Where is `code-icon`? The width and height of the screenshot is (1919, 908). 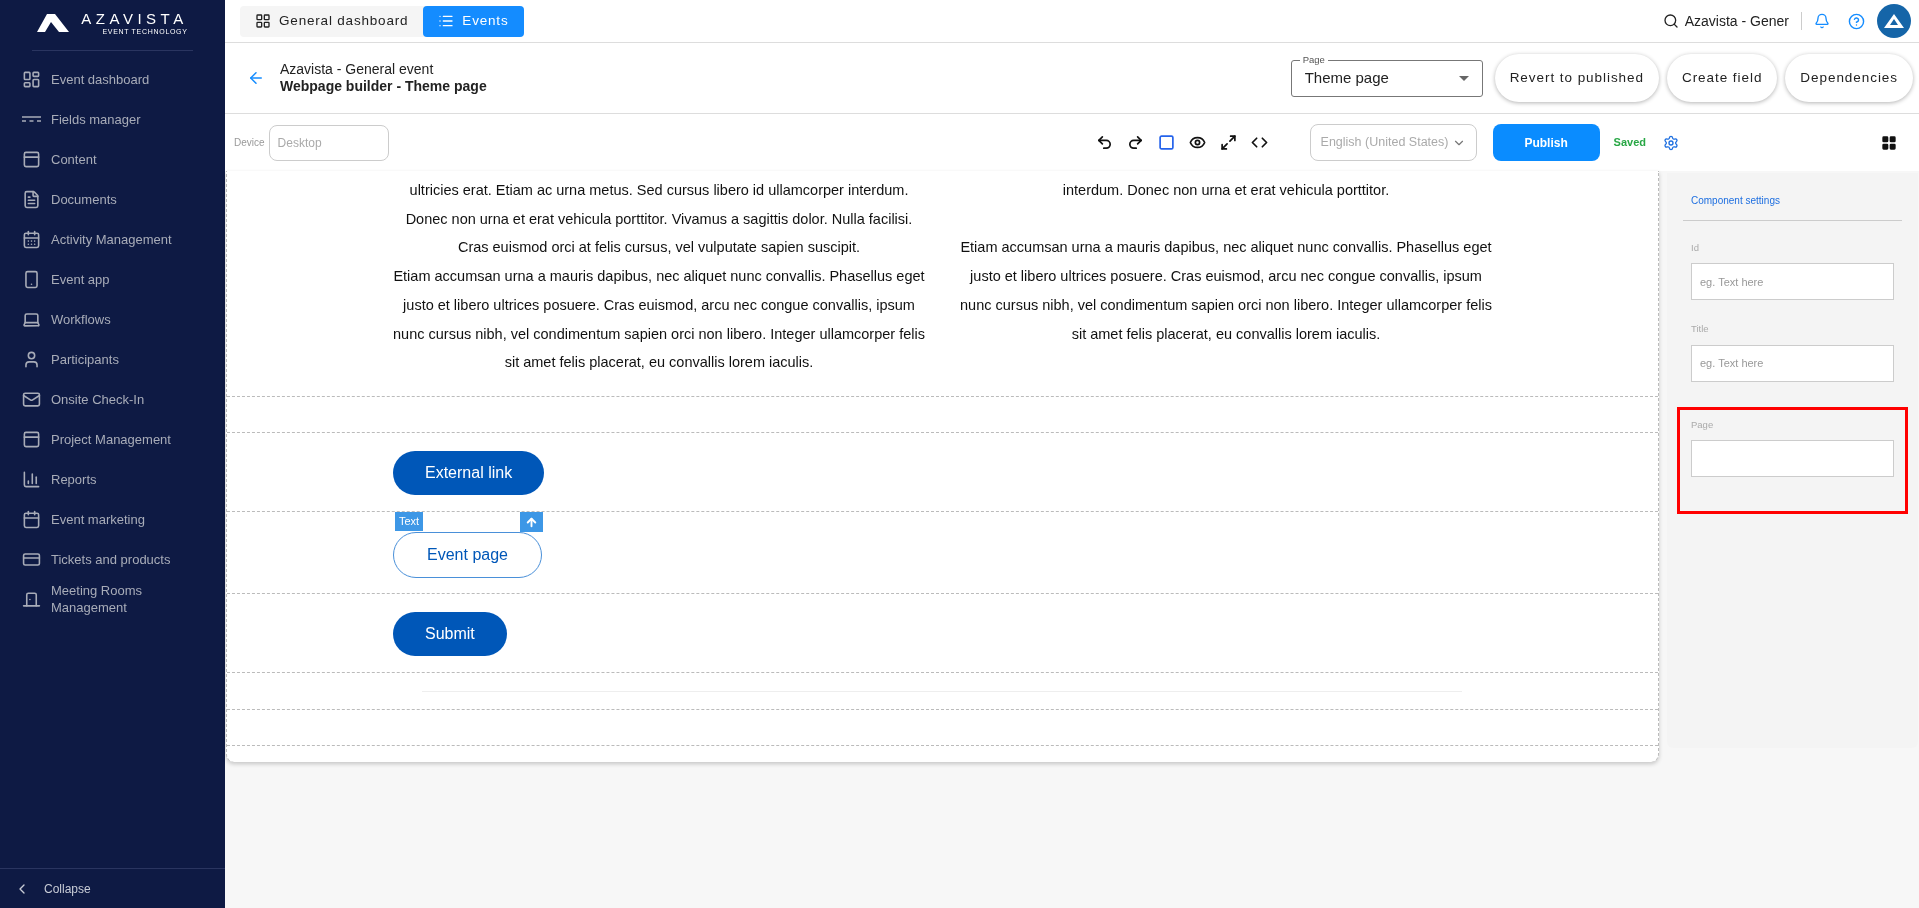
code-icon is located at coordinates (1259, 142).